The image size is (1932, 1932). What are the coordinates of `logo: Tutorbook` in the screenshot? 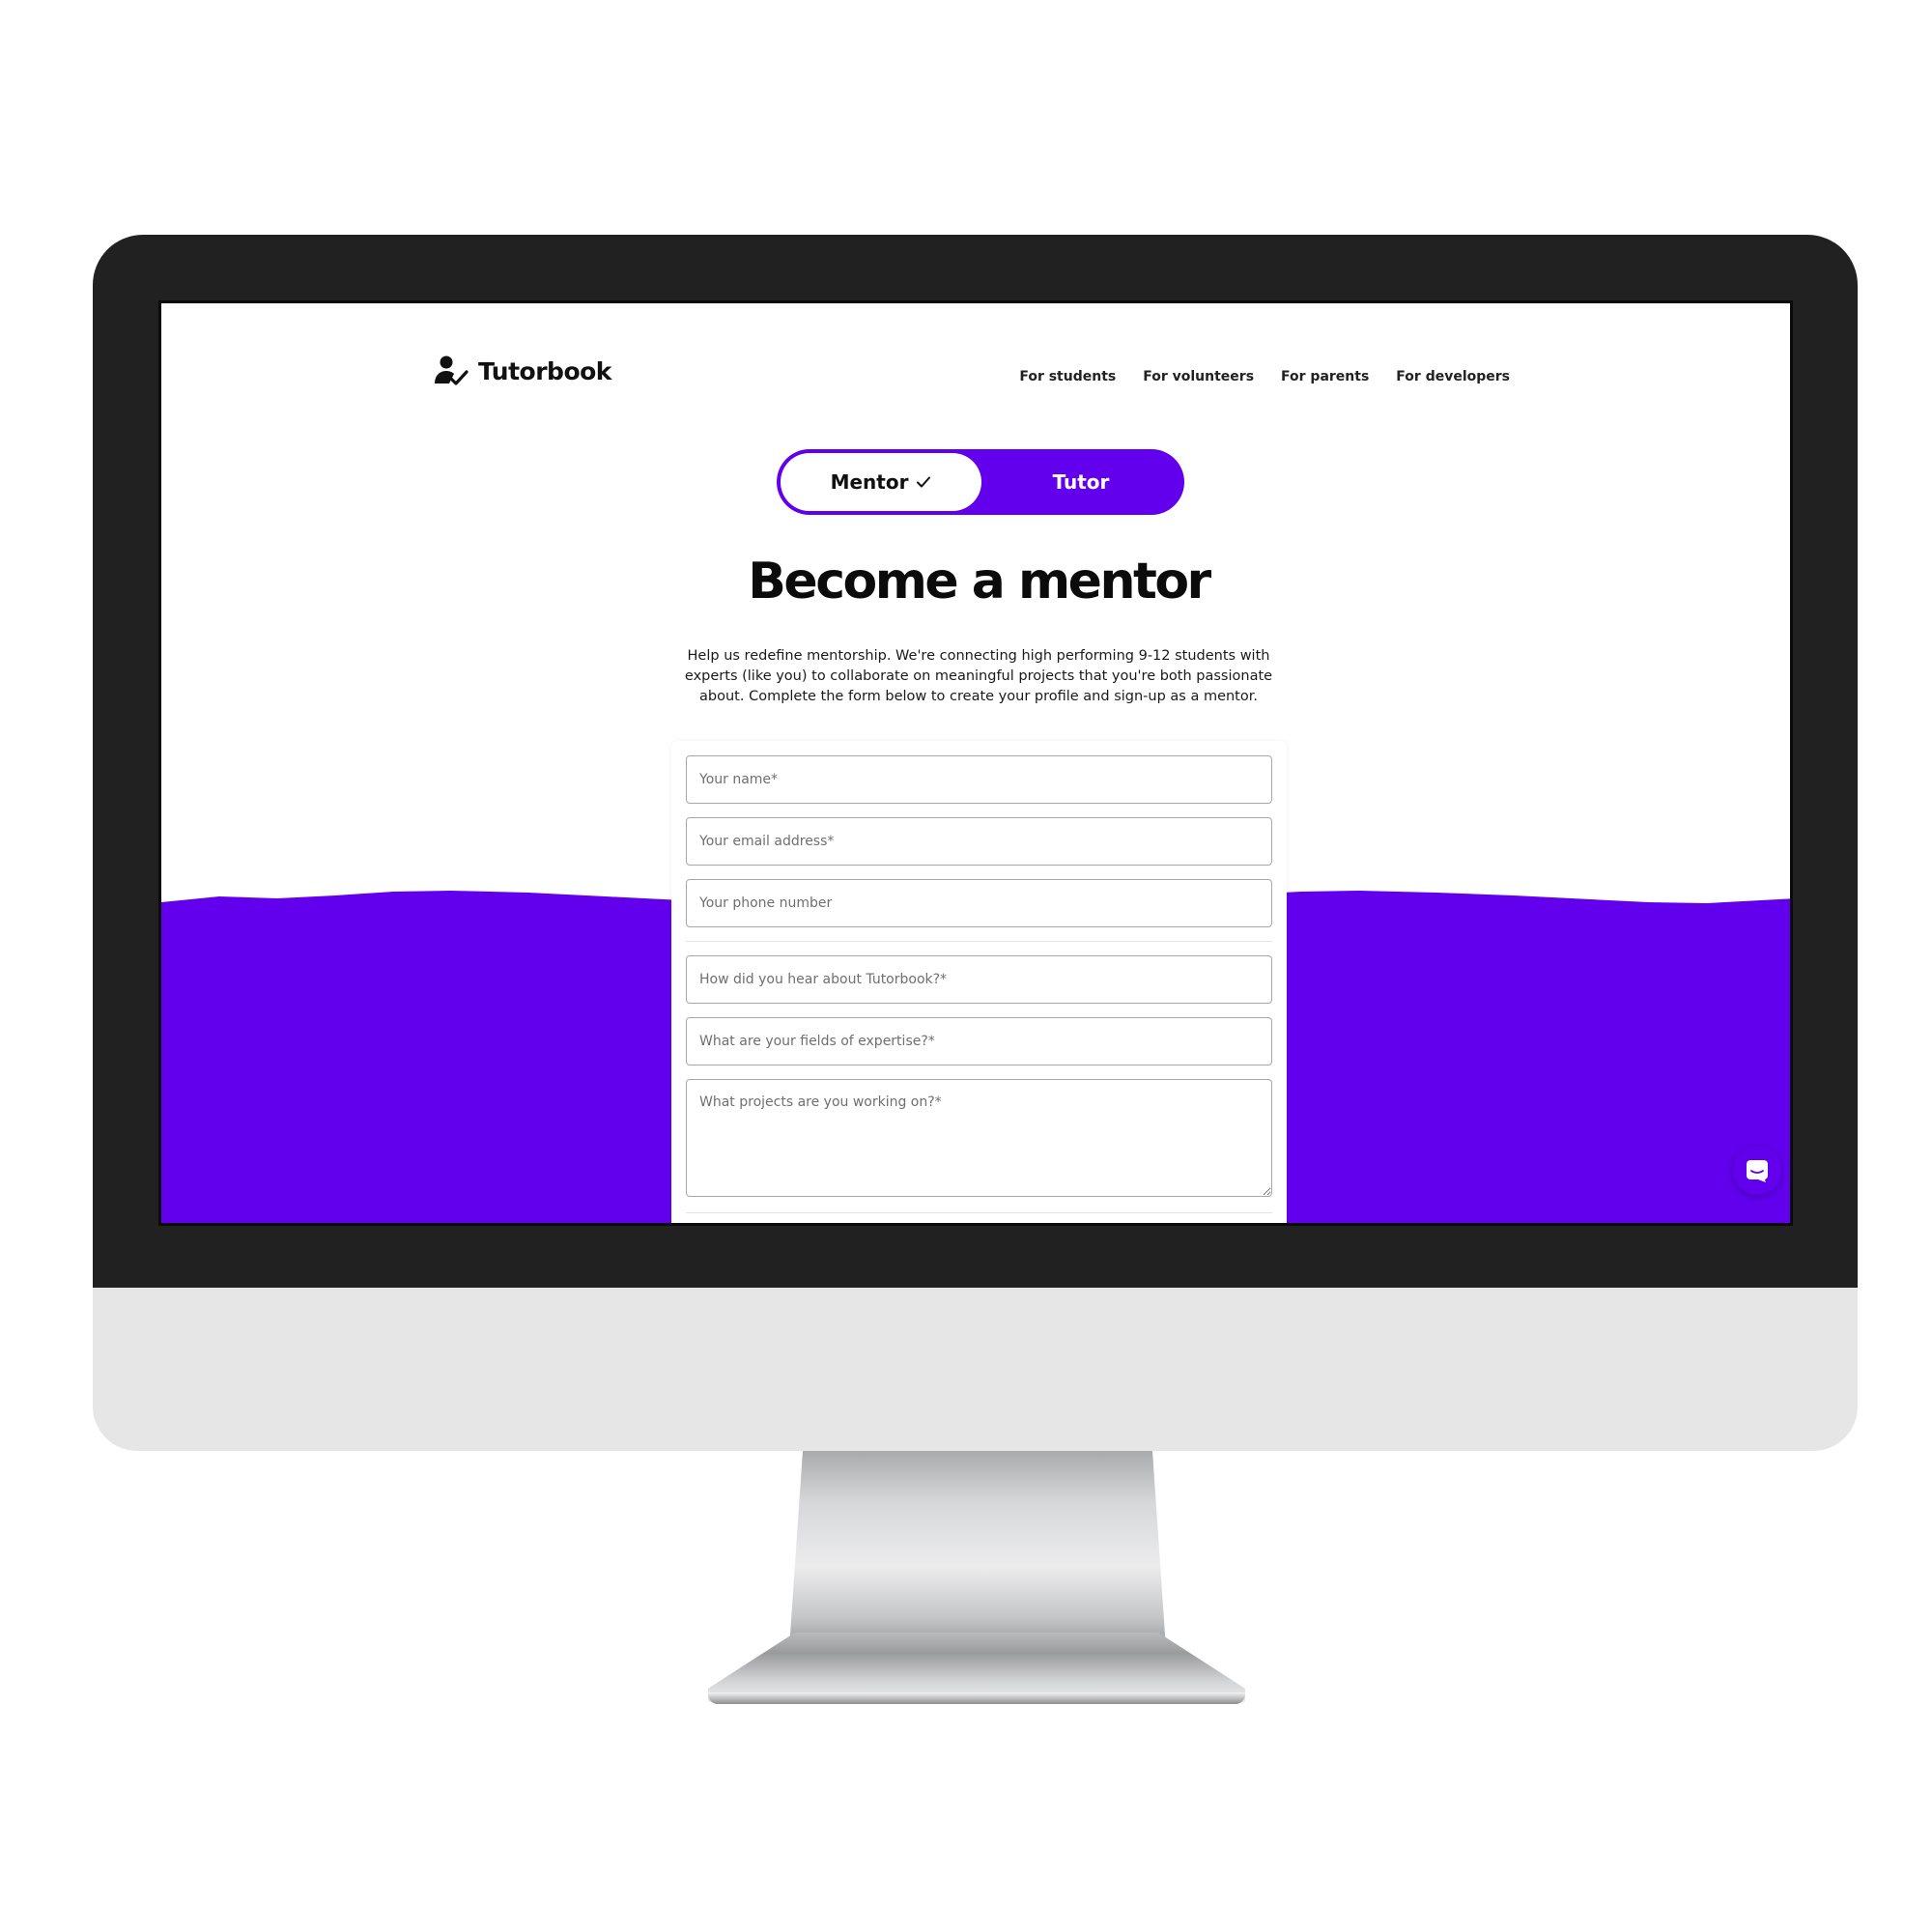 It's located at (521, 371).